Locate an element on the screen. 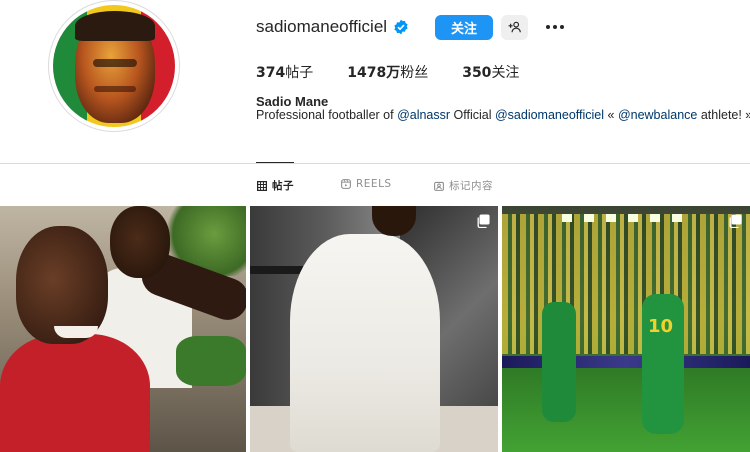  add-user-icon is located at coordinates (514, 27).